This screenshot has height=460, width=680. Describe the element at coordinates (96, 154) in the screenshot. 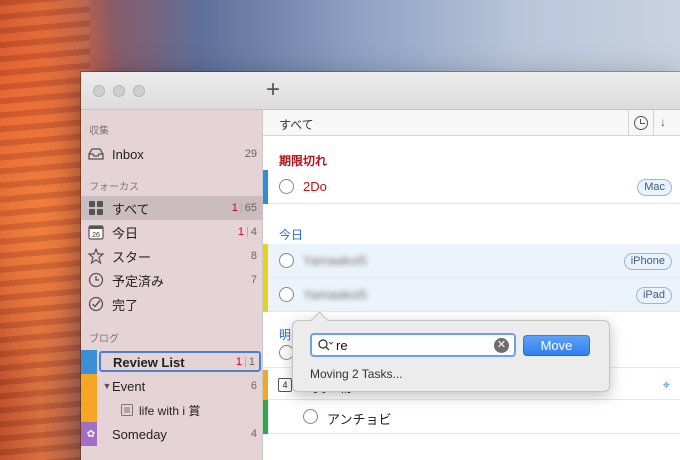

I see `inbox-icon` at that location.